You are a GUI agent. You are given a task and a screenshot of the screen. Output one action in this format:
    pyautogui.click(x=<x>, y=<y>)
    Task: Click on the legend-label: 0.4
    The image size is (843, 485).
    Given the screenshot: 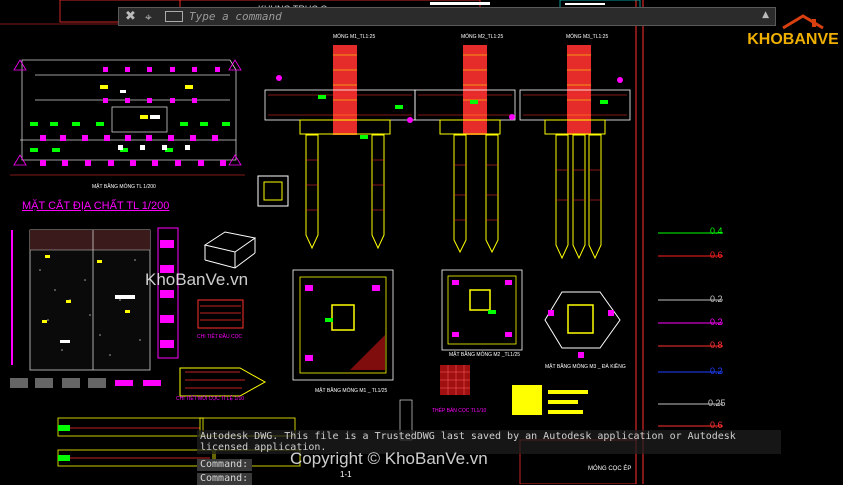 What is the action you would take?
    pyautogui.click(x=716, y=231)
    